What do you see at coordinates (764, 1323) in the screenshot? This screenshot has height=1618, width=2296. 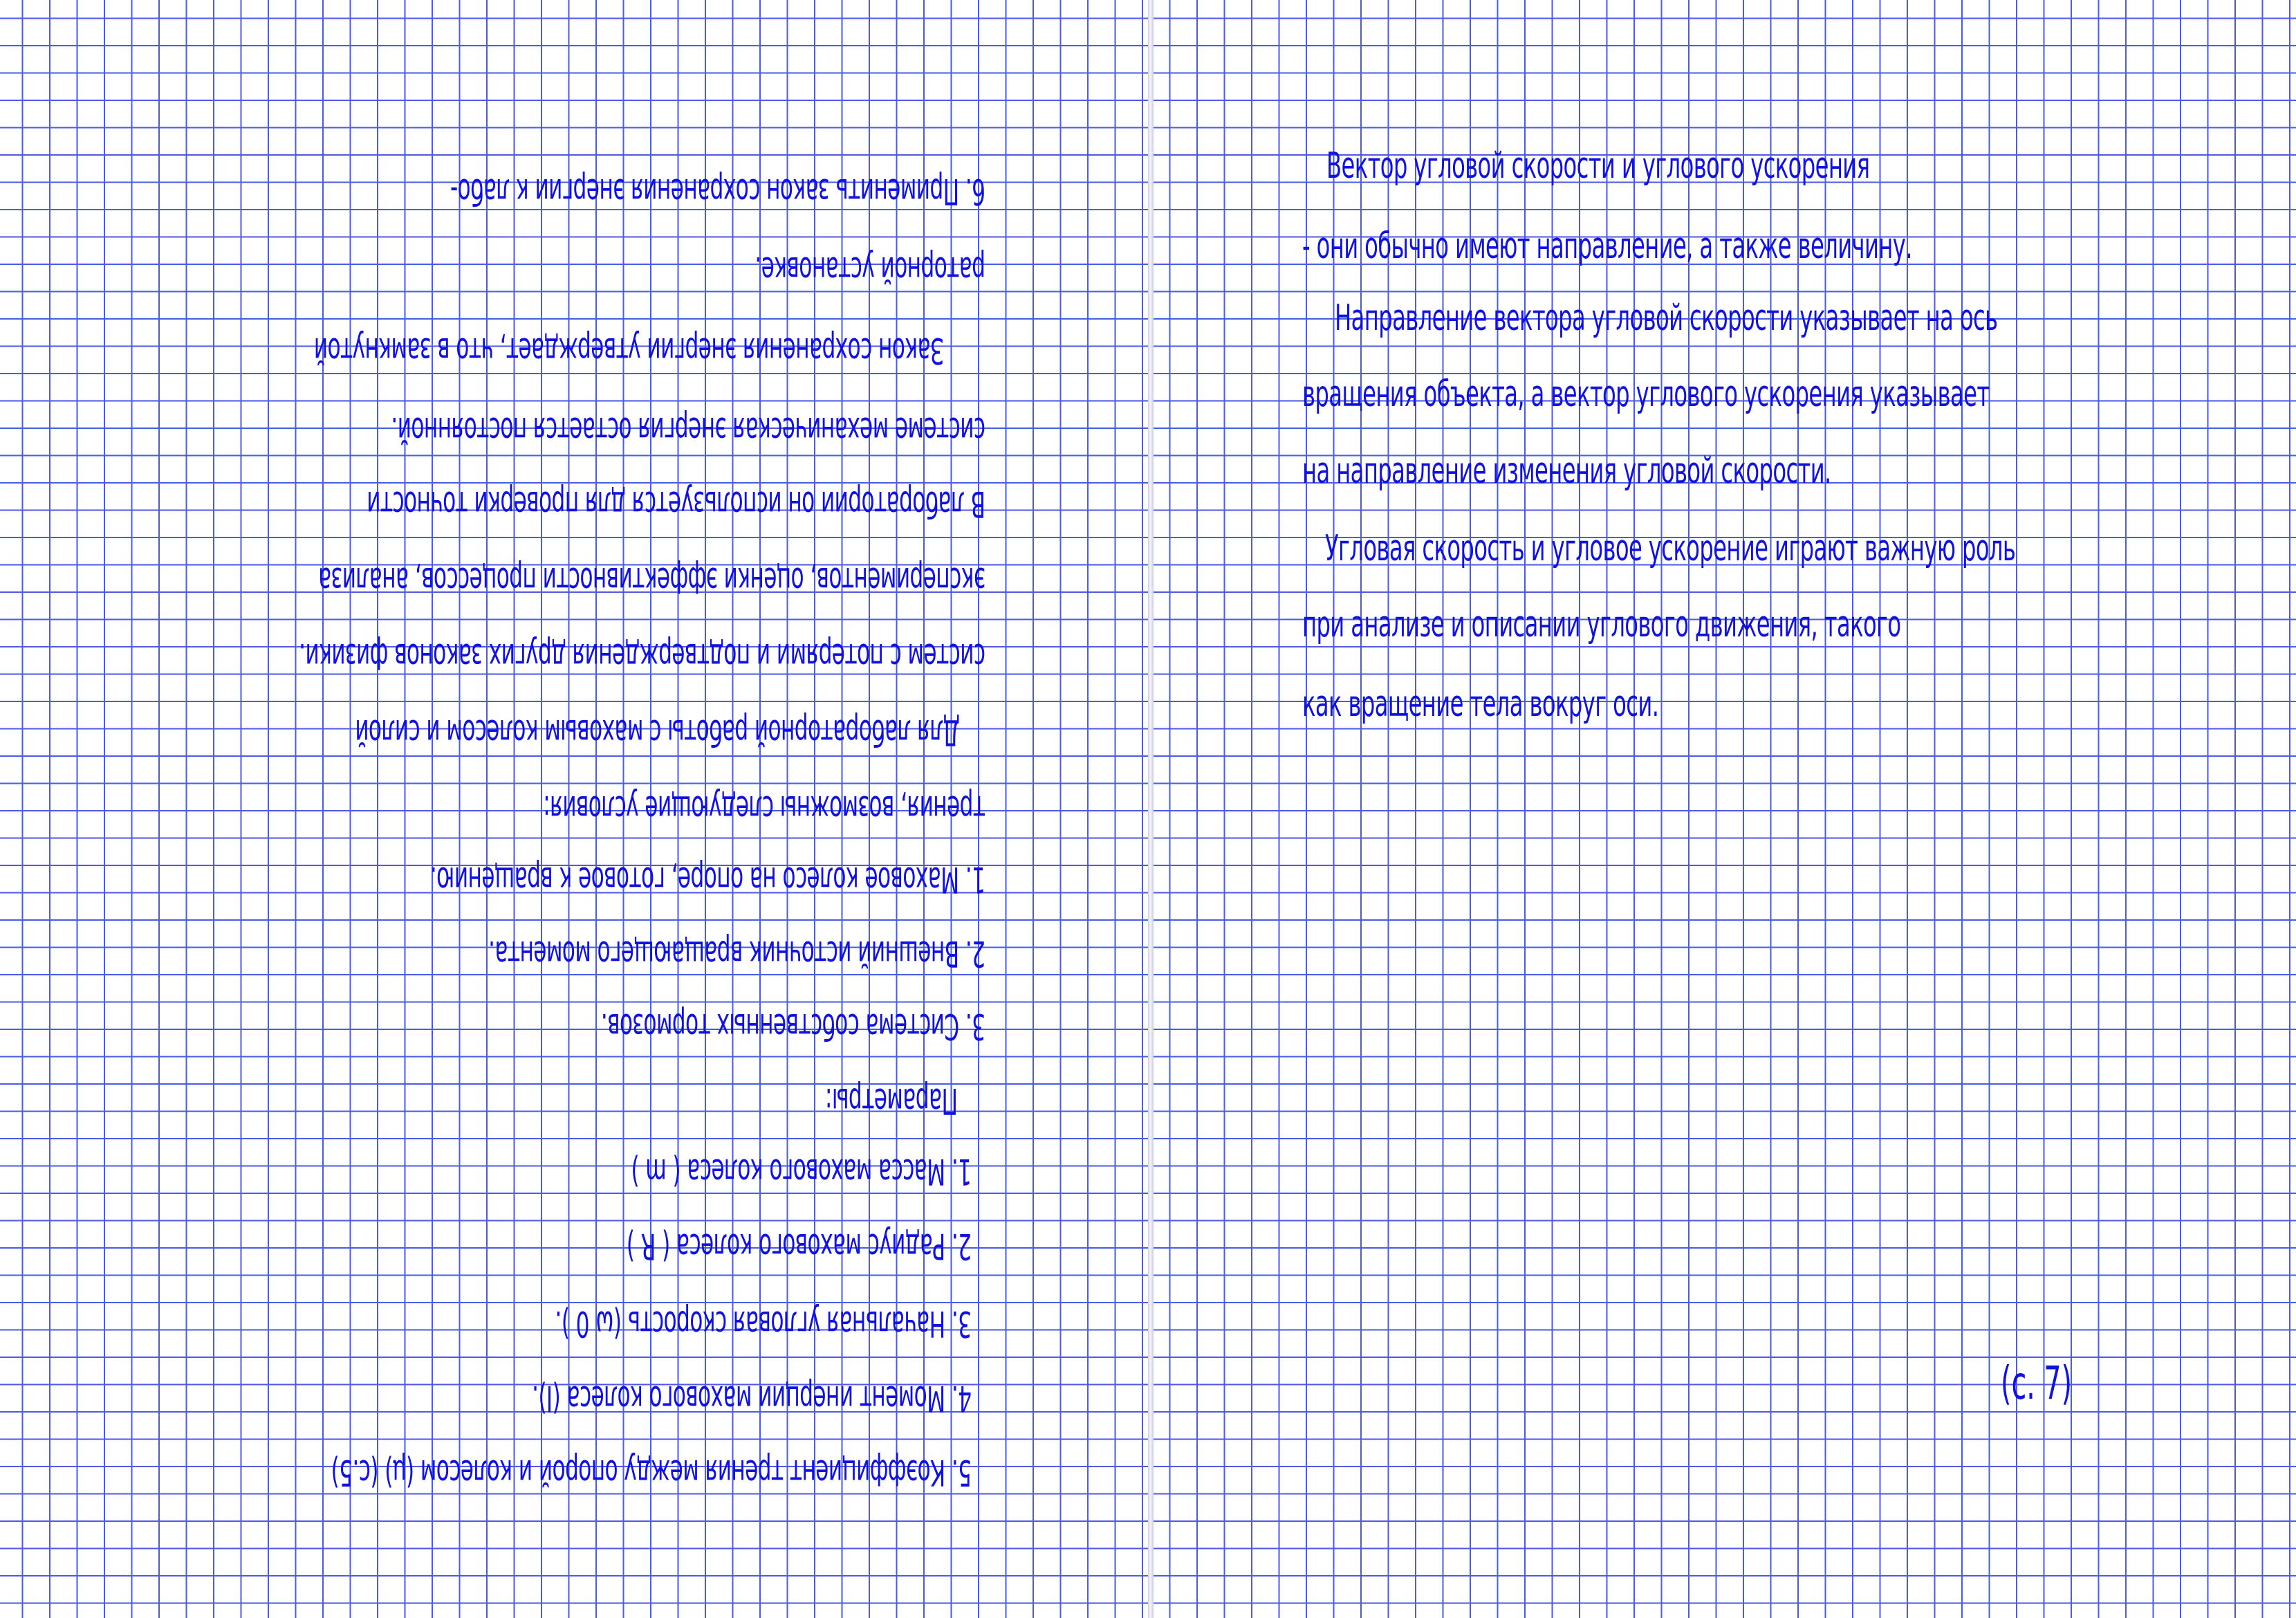 I see `left-line-16: 3. Начальная угловая скорость (ω 0 ).` at bounding box center [764, 1323].